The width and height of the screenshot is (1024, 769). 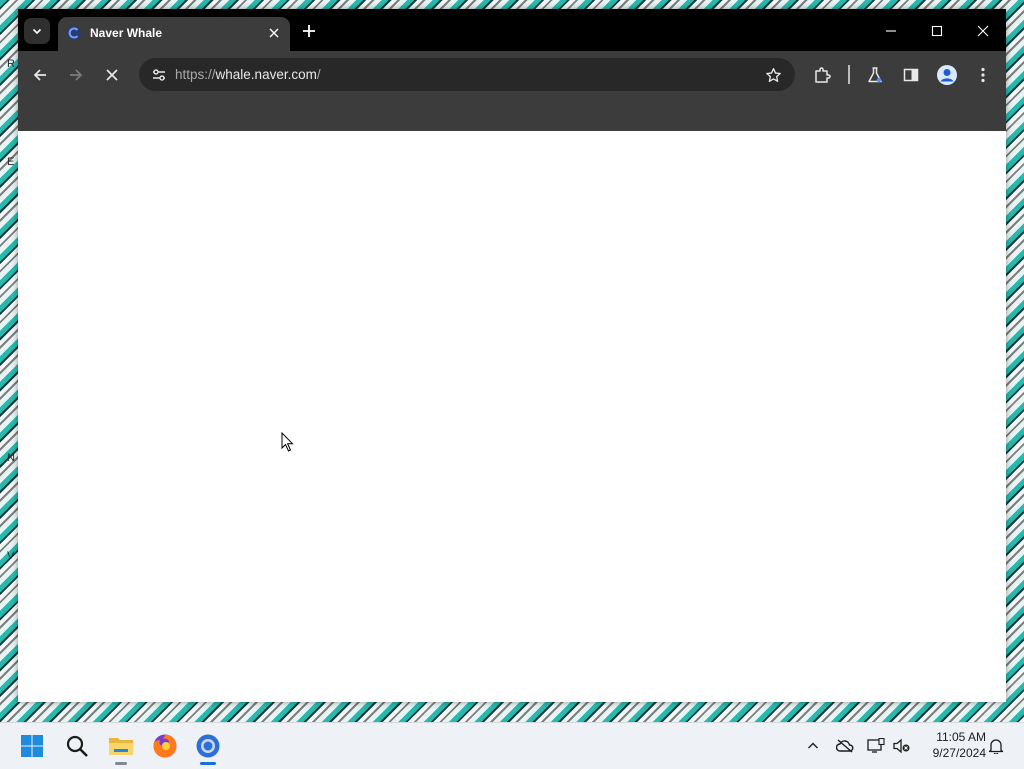 I want to click on tab-strip: Naver Whale, so click(x=512, y=30).